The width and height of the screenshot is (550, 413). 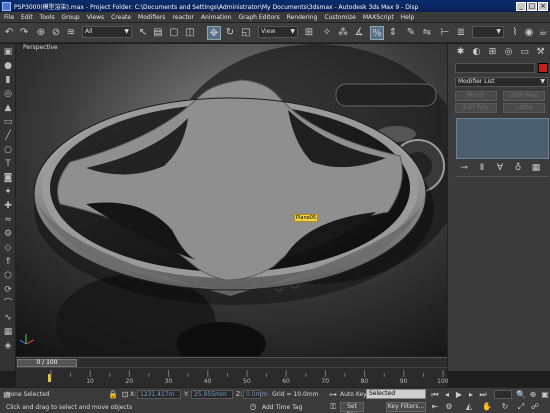 I want to click on set-key-button: Set Key, so click(x=352, y=407).